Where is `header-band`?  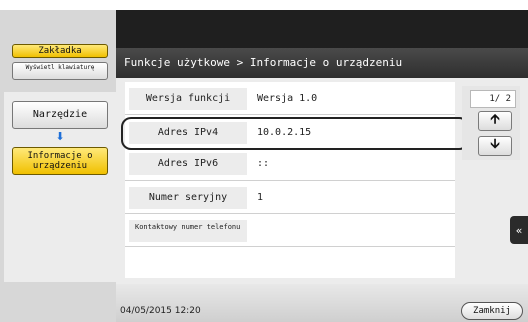 header-band is located at coordinates (322, 29).